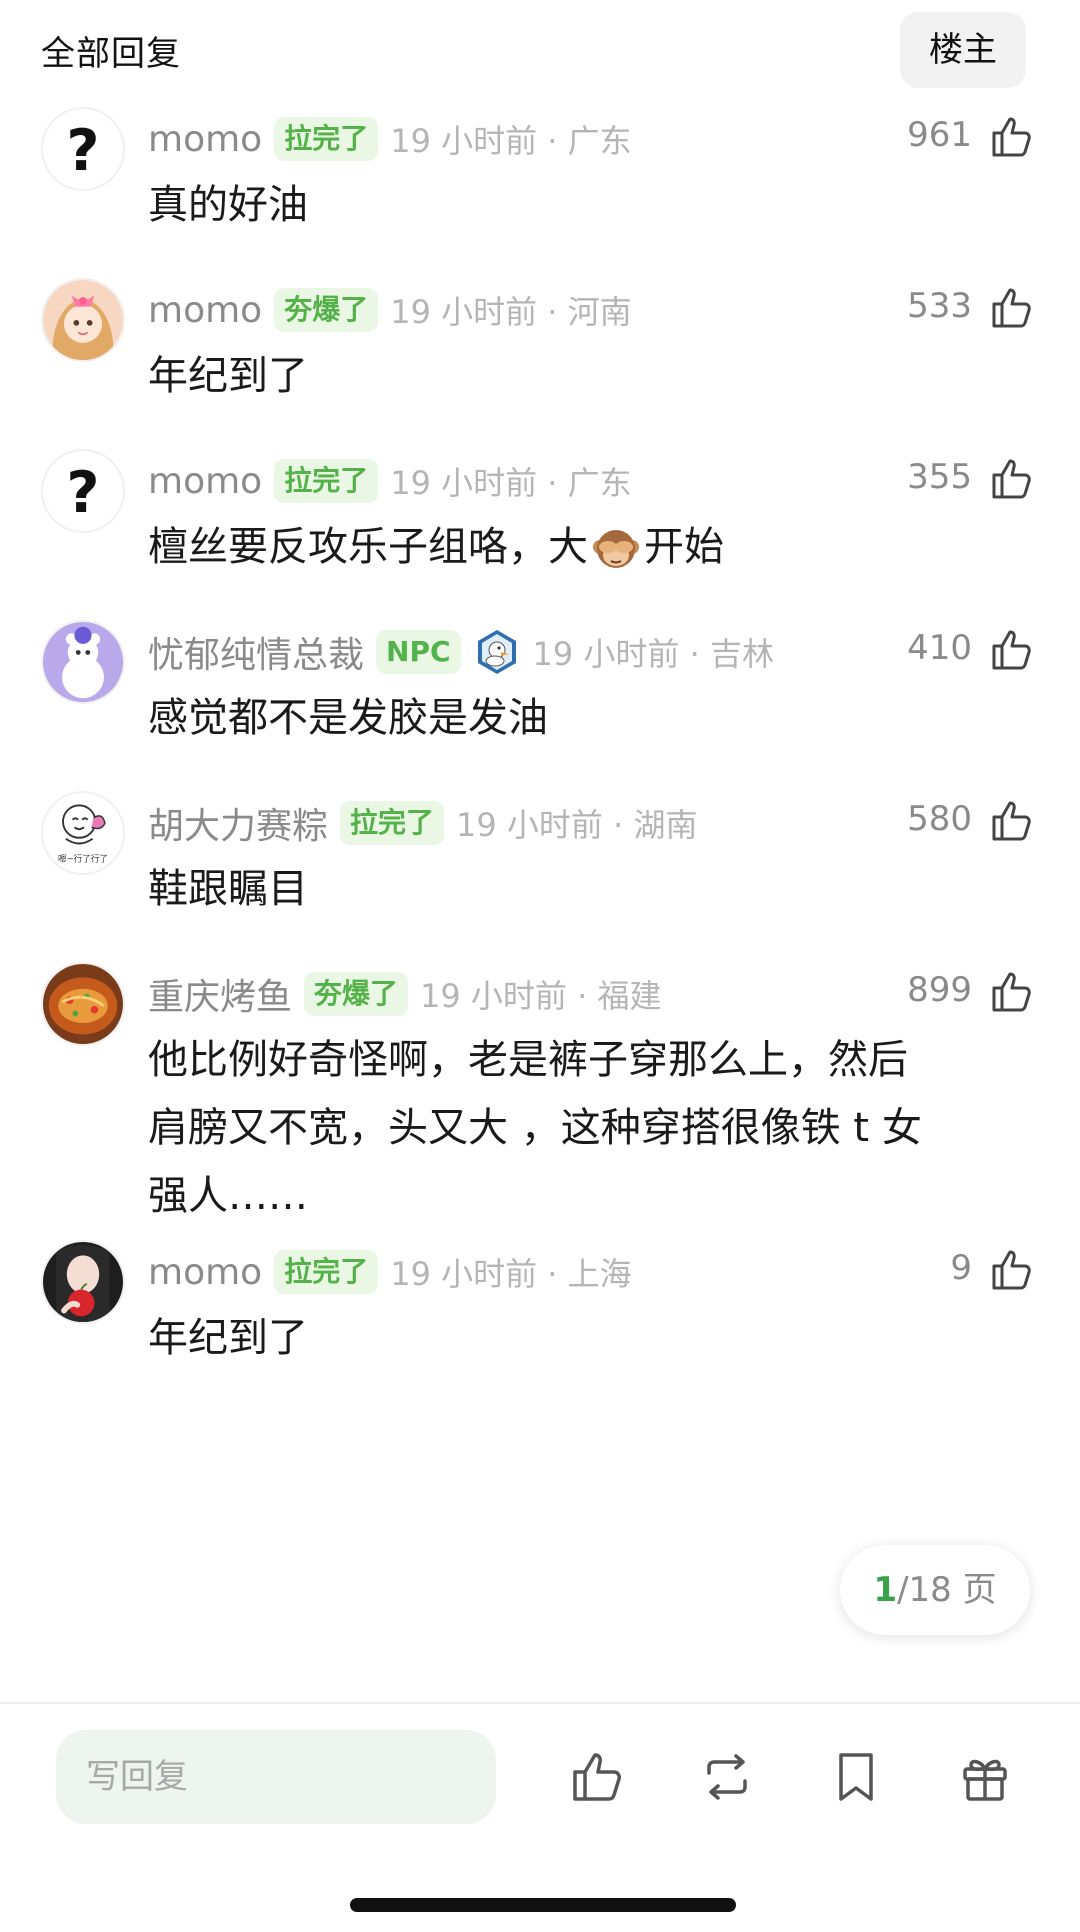  What do you see at coordinates (939, 135) in the screenshot?
I see `like-count: 961` at bounding box center [939, 135].